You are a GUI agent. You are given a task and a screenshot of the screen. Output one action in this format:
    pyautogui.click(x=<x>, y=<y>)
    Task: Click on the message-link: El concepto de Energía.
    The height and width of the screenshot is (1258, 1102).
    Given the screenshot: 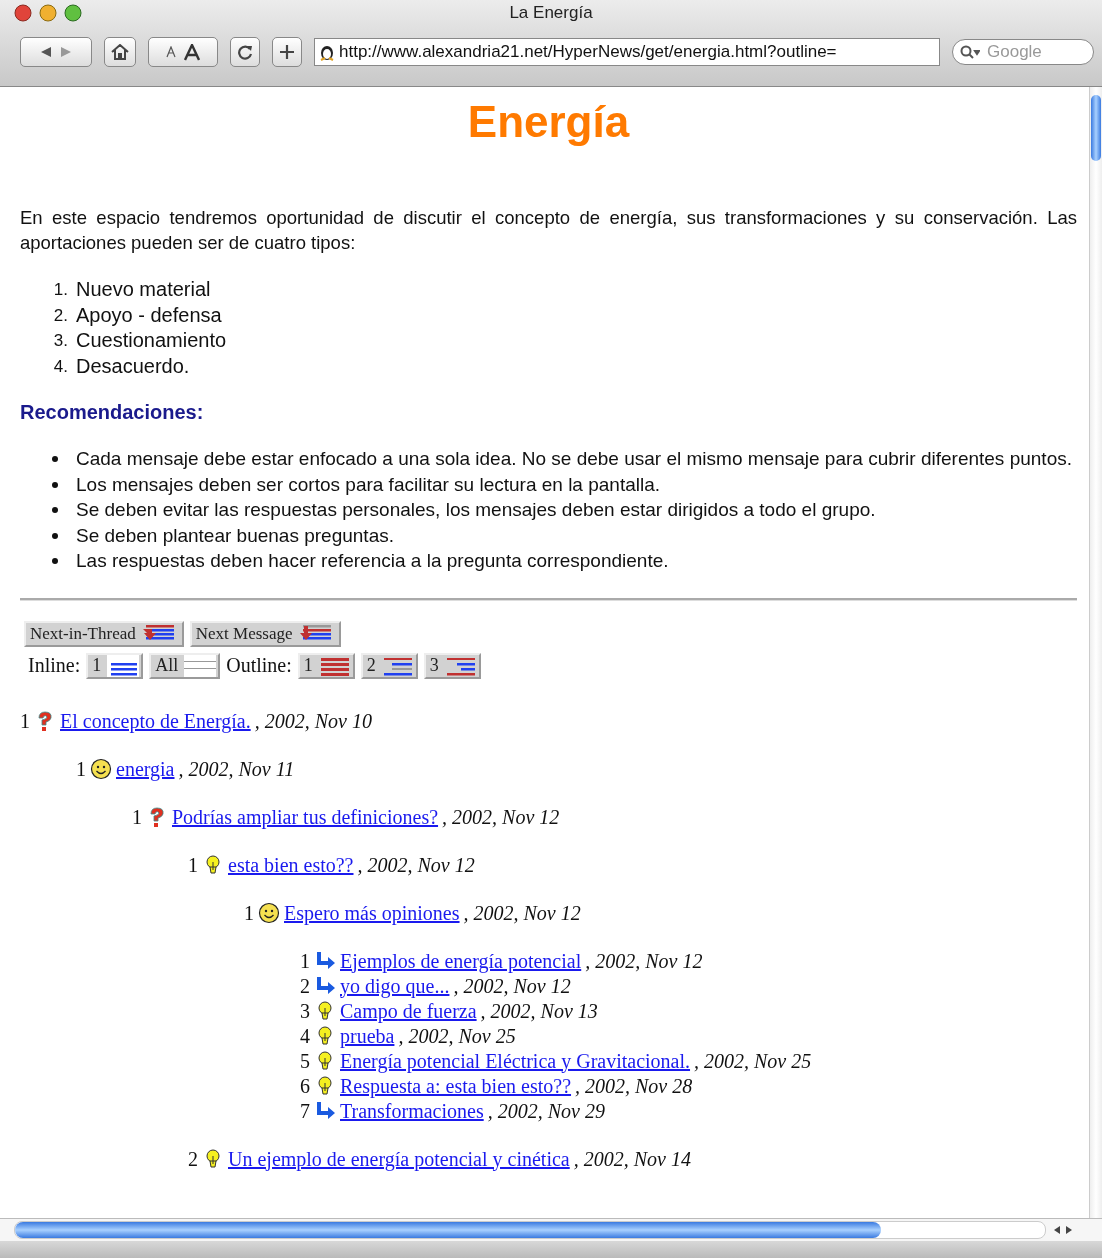 What is the action you would take?
    pyautogui.click(x=155, y=721)
    